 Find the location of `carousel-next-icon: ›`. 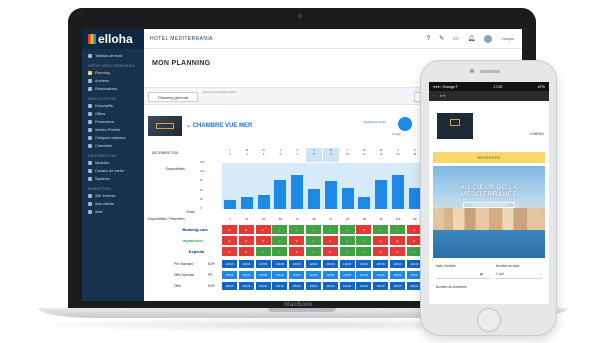

carousel-next-icon: › is located at coordinates (538, 209).